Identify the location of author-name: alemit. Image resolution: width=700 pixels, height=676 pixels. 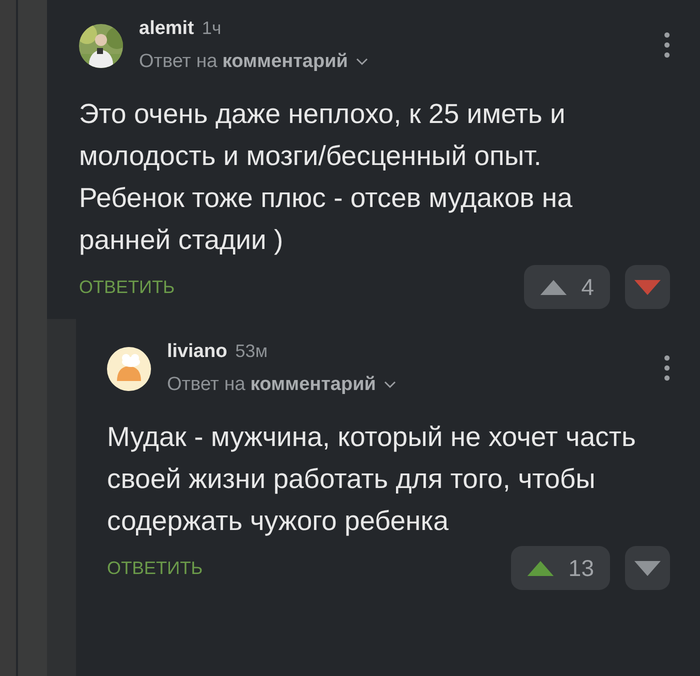
(166, 29).